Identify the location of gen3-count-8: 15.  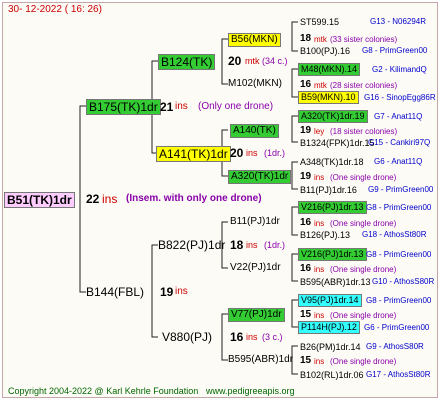
(306, 360).